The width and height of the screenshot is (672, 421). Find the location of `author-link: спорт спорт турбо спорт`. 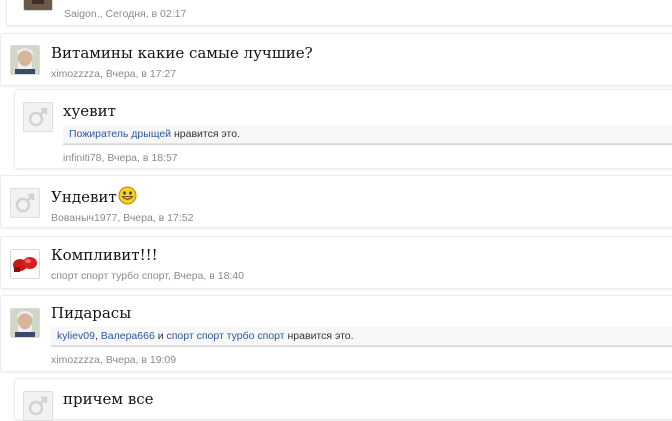

author-link: спорт спорт турбо спорт is located at coordinates (109, 276).